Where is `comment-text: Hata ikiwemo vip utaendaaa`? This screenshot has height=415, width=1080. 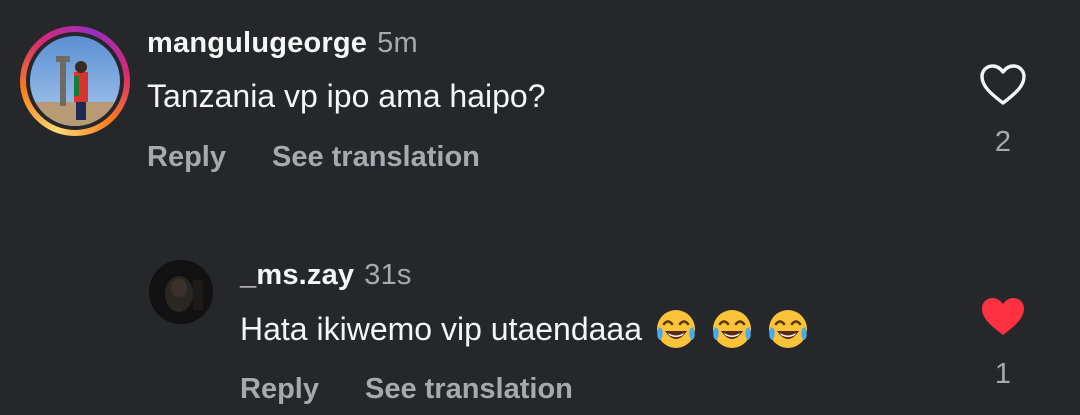 comment-text: Hata ikiwemo vip utaendaaa is located at coordinates (525, 329).